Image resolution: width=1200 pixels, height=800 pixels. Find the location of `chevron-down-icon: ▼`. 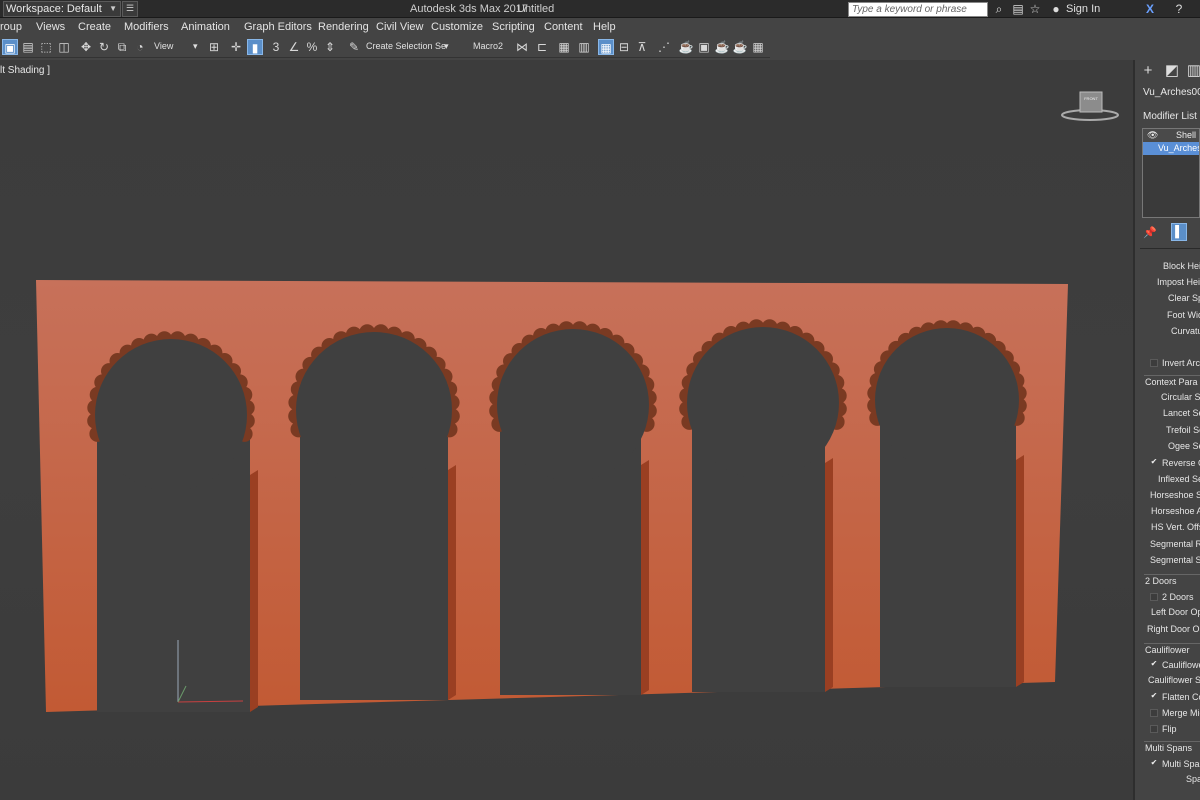

chevron-down-icon: ▼ is located at coordinates (113, 8).